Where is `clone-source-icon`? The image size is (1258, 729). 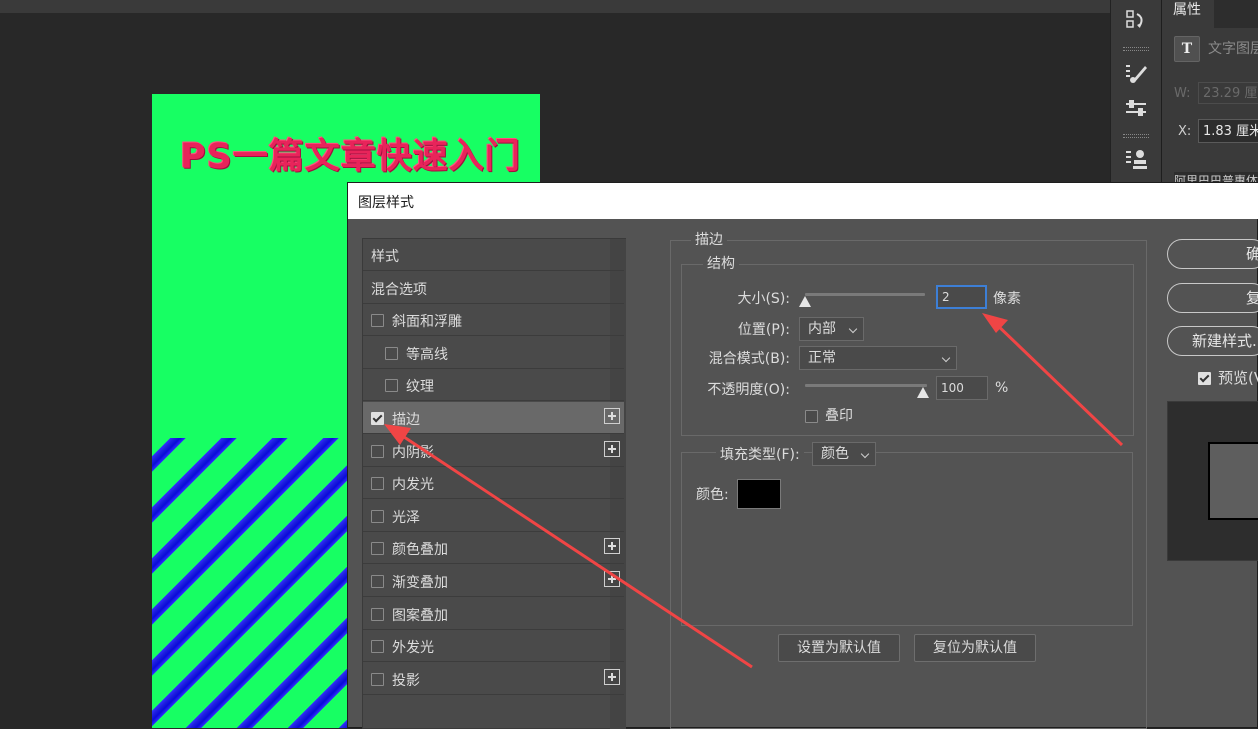 clone-source-icon is located at coordinates (1136, 159).